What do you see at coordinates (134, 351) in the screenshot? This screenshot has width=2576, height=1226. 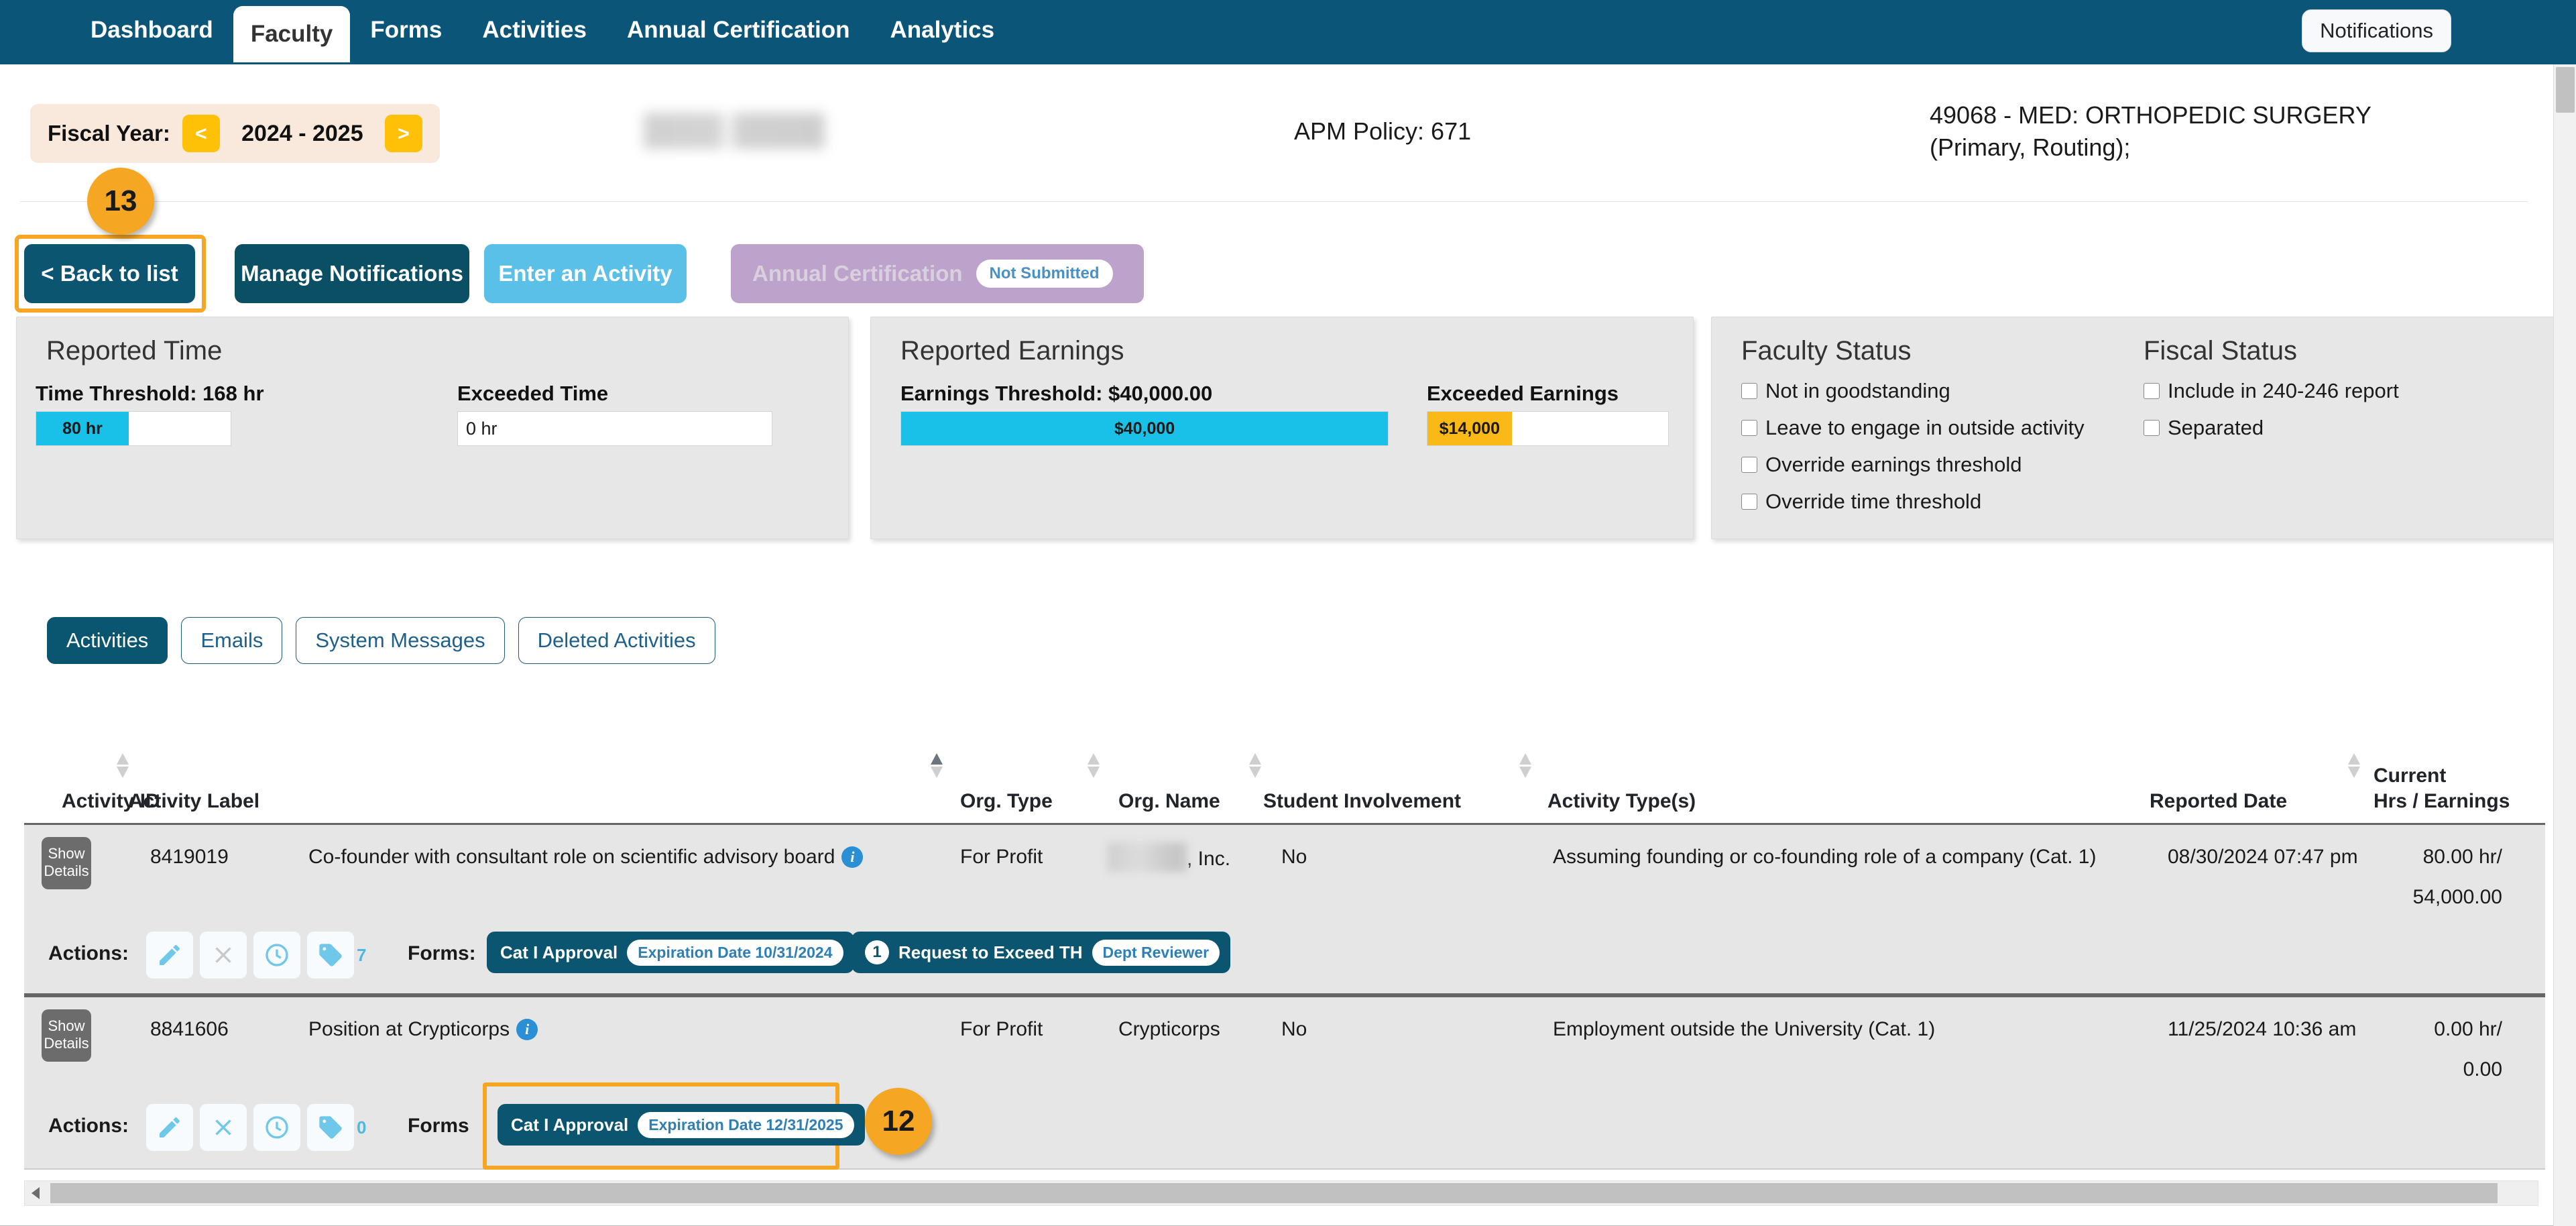 I see `reported-time-title: Reported Time` at bounding box center [134, 351].